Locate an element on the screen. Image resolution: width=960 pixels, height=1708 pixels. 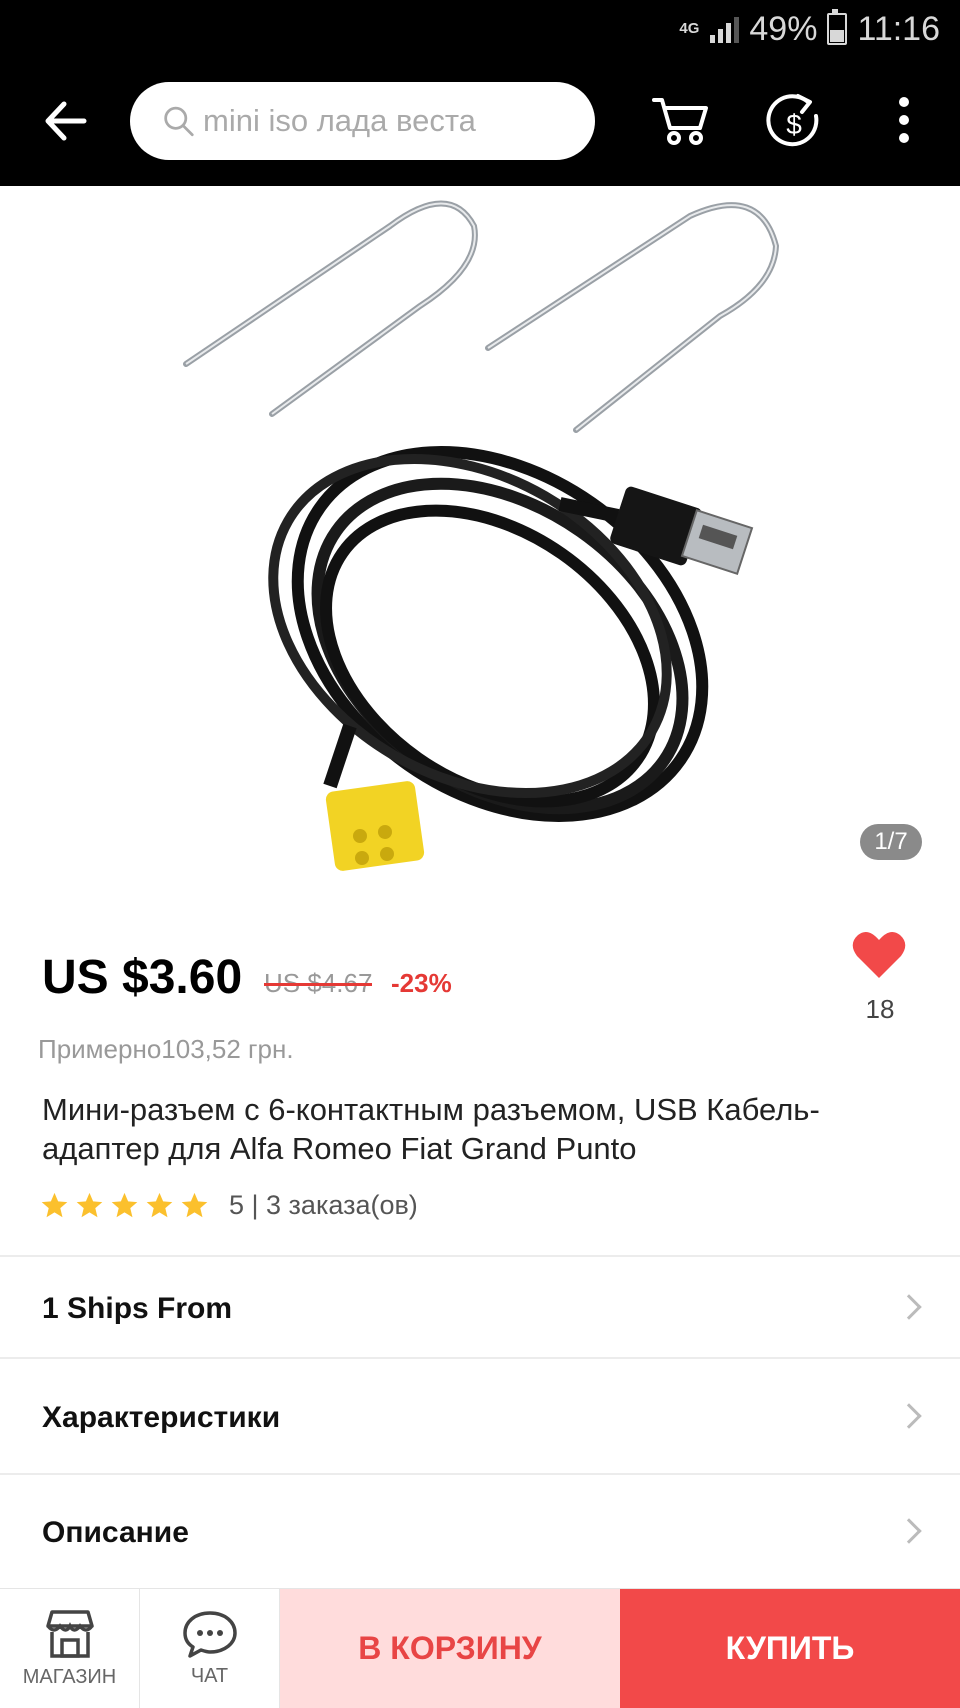
row-label: 1 Ships From is located at coordinates (137, 1308).